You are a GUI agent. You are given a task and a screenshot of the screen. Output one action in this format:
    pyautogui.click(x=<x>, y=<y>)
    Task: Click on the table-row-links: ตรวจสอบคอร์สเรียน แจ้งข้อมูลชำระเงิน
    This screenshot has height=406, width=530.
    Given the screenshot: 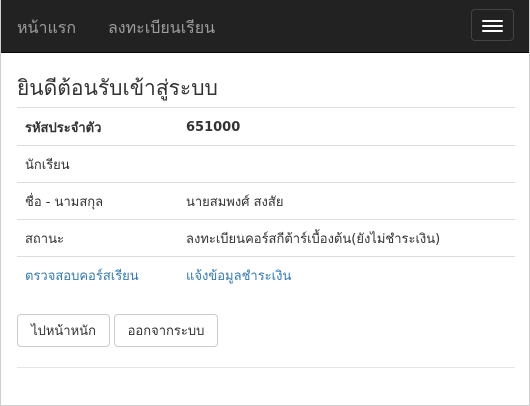 What is the action you would take?
    pyautogui.click(x=266, y=275)
    